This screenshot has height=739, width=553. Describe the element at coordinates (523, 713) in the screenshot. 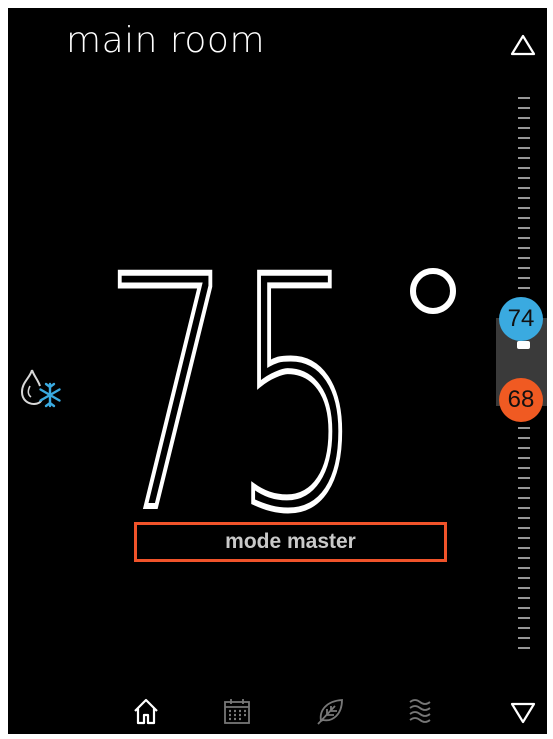

I see `scroll-down-arrow-icon` at that location.